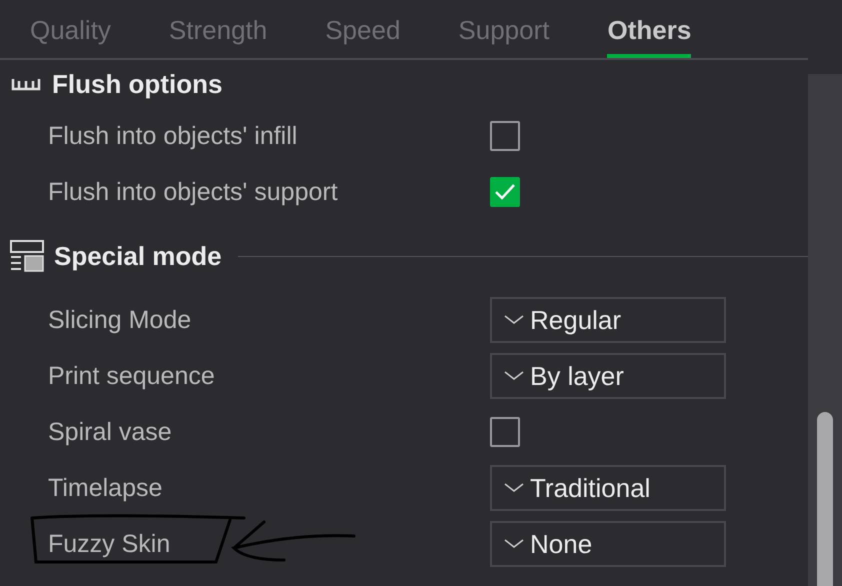 The height and width of the screenshot is (586, 842). I want to click on scrollbar, so click(825, 330).